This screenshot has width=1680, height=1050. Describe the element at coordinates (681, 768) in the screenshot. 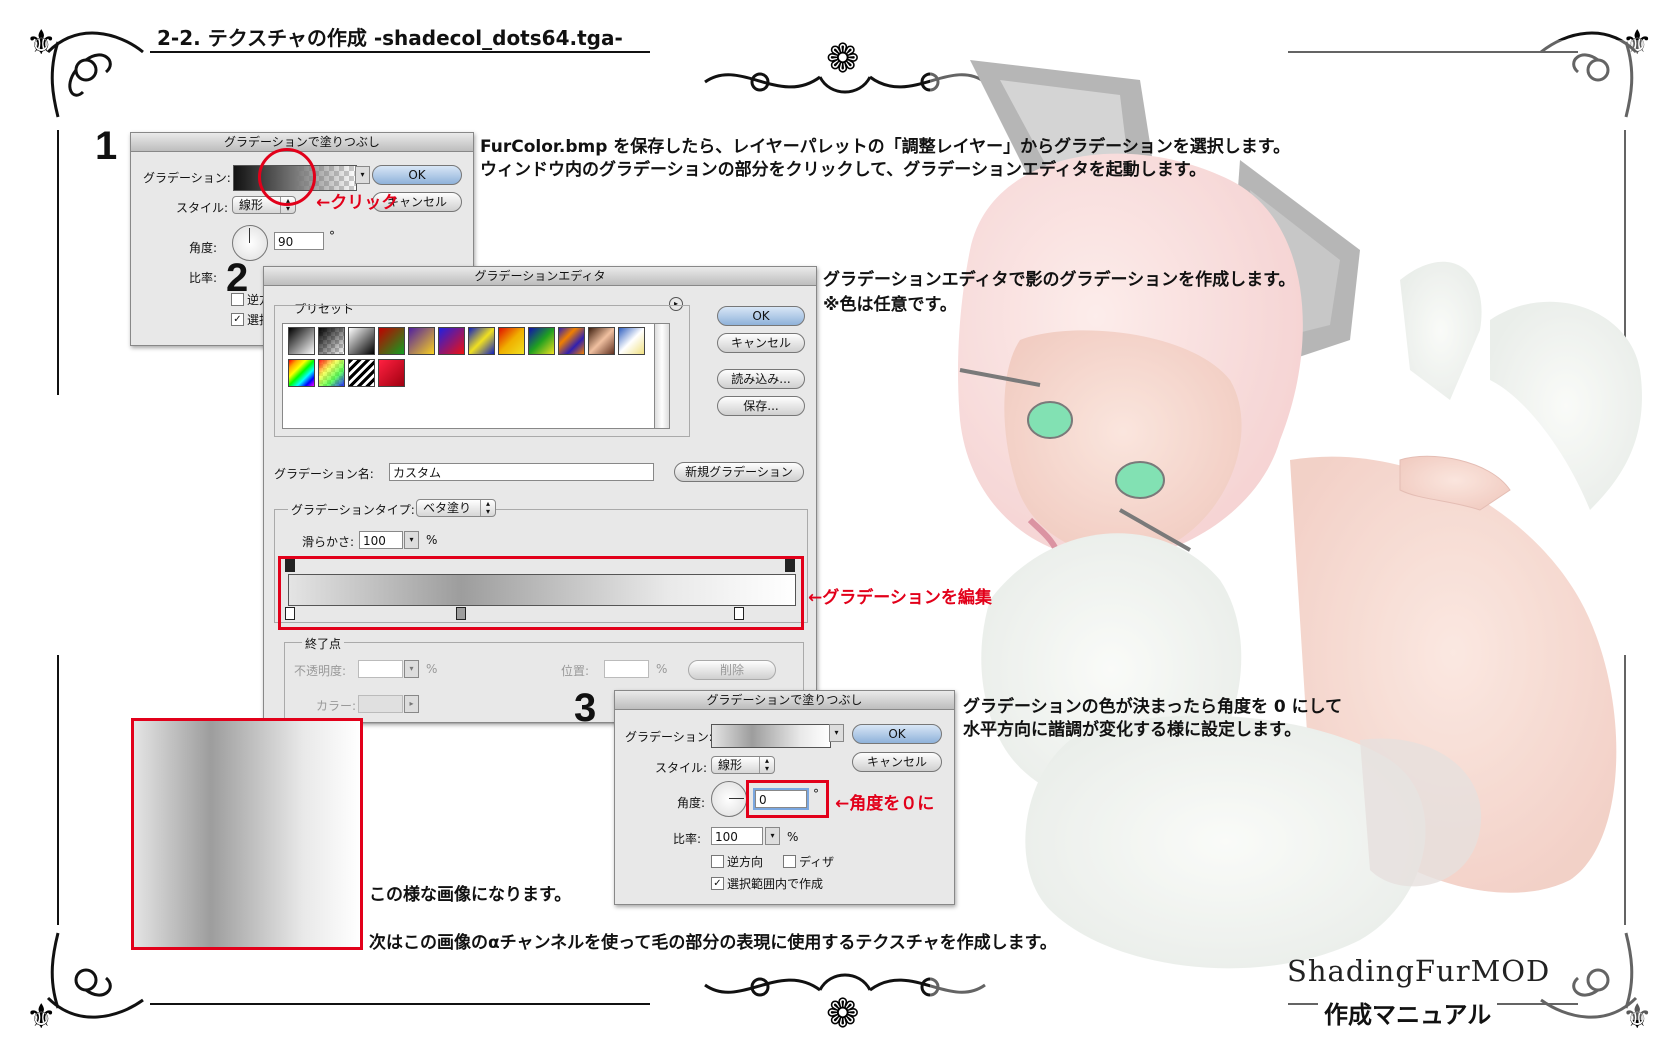

I see `dialog3-style-label: スタイル:` at that location.